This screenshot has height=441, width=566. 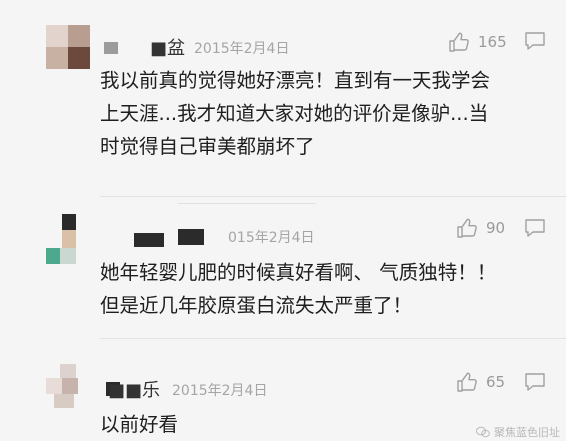 I want to click on like-count: 165, so click(x=492, y=42).